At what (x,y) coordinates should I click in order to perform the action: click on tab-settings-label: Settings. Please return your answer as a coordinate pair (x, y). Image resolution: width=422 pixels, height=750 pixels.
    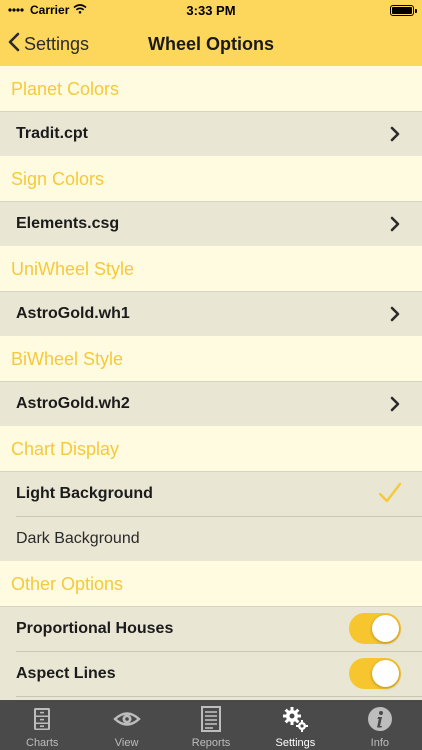
    Looking at the image, I should click on (295, 743).